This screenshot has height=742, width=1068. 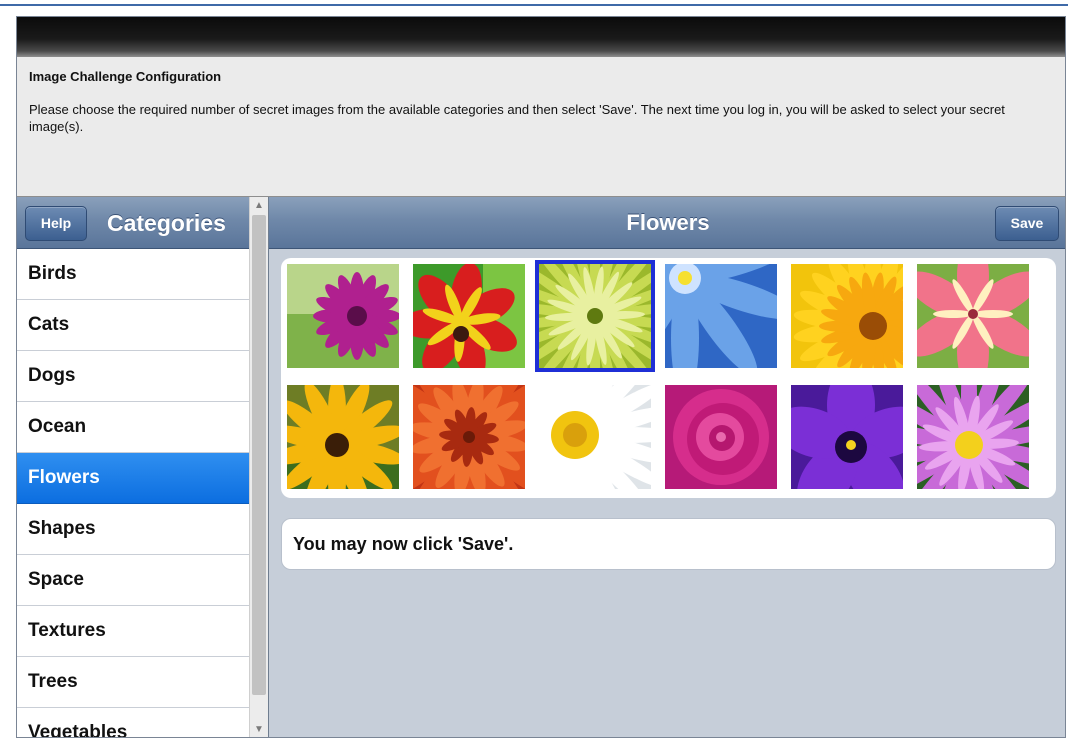 What do you see at coordinates (133, 376) in the screenshot?
I see `sidebar-item-dogs: Dogs` at bounding box center [133, 376].